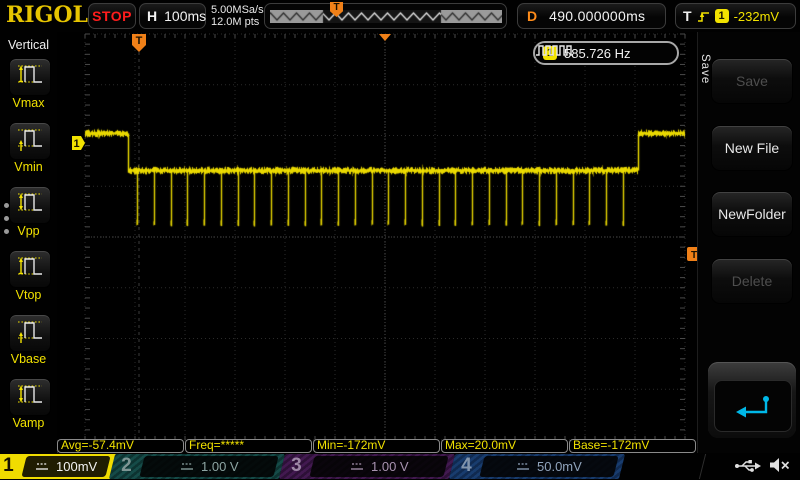 The image size is (800, 480). Describe the element at coordinates (756, 16) in the screenshot. I see `trigger-level-value: -232mV` at that location.